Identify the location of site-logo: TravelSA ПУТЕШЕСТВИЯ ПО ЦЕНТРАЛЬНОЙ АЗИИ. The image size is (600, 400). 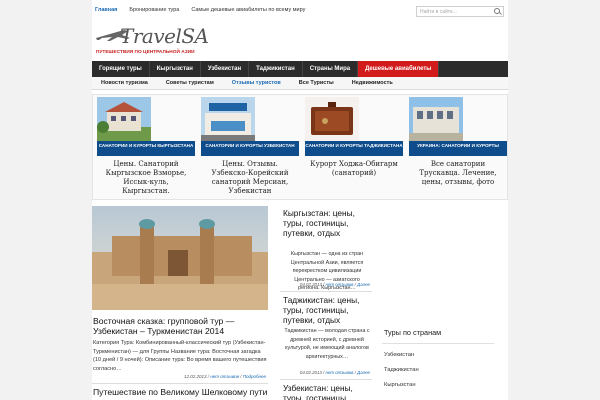
(151, 41).